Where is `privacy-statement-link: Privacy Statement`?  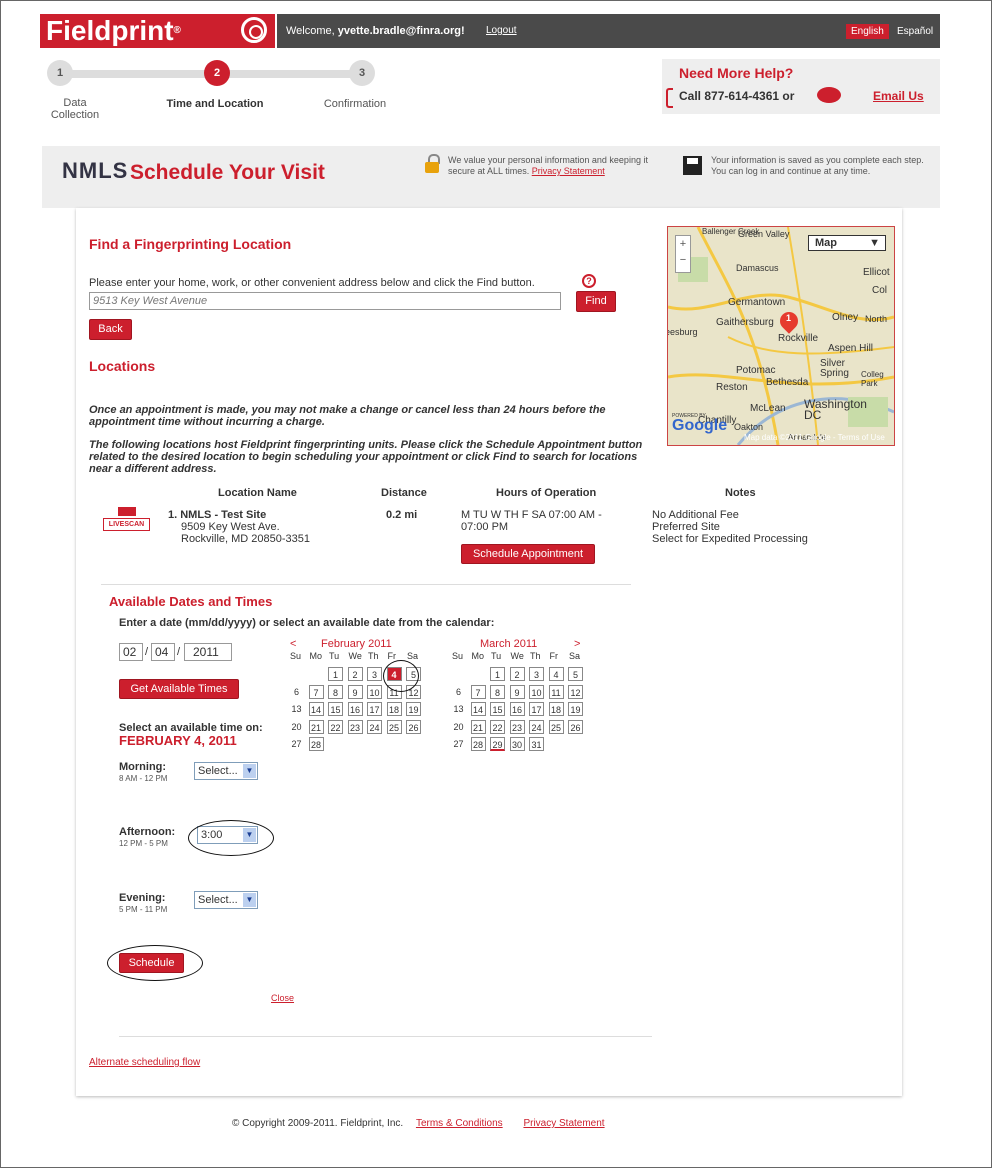
privacy-statement-link: Privacy Statement is located at coordinates (568, 171).